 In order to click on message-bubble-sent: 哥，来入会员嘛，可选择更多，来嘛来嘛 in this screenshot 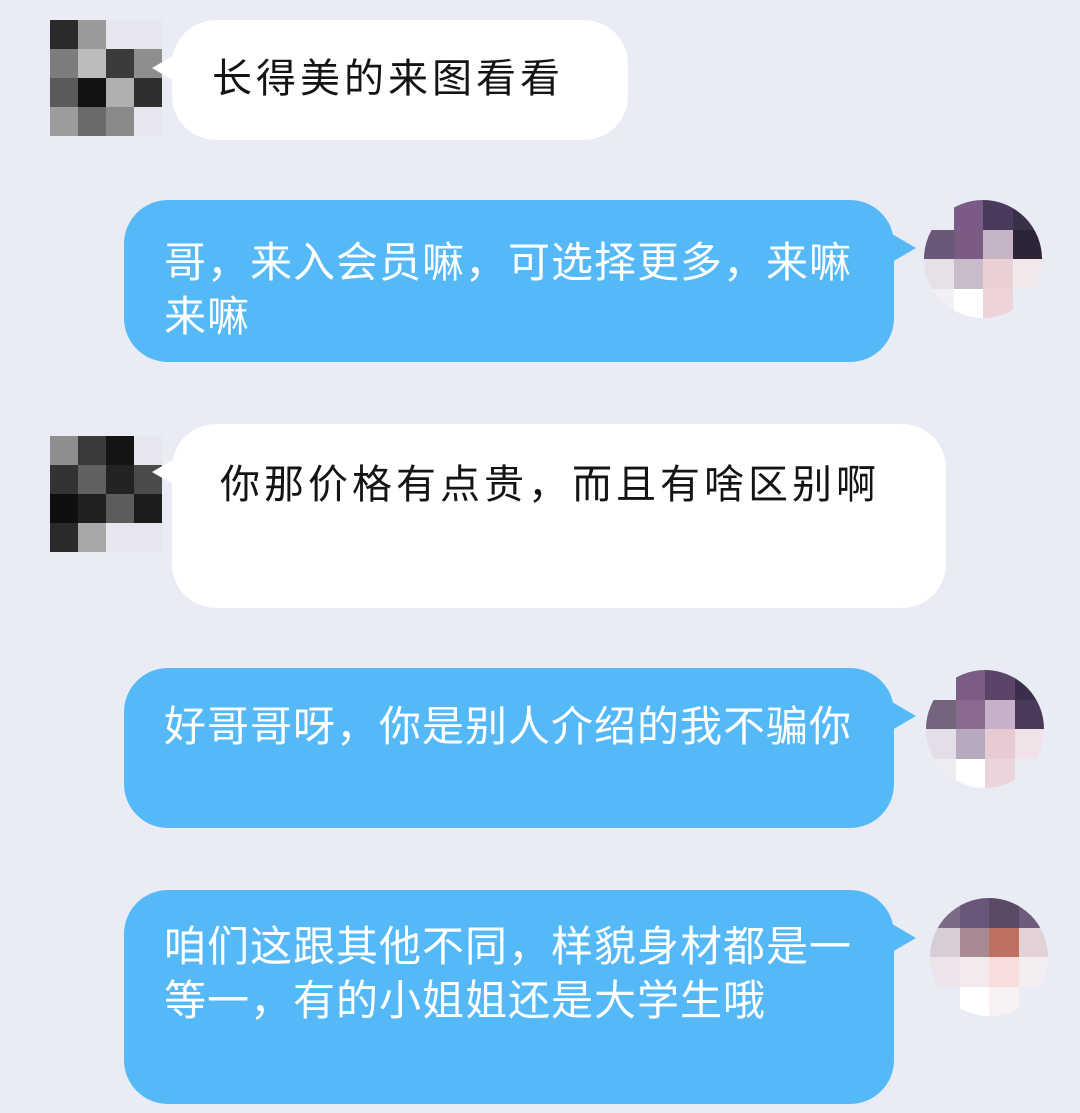, I will do `click(520, 281)`.